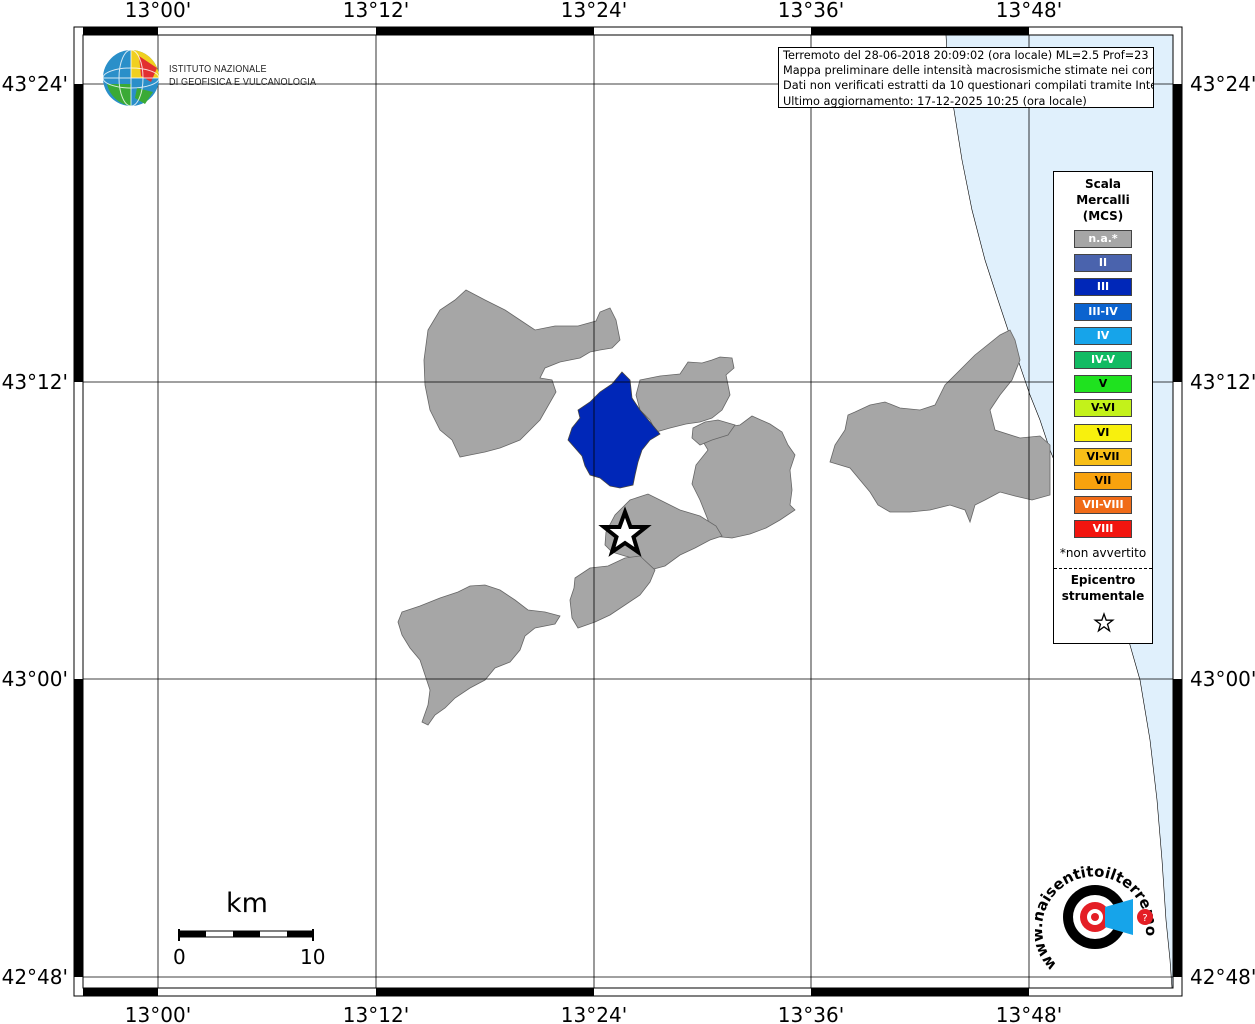 Image resolution: width=1255 pixels, height=1024 pixels. Describe the element at coordinates (1222, 977) in the screenshot. I see `lat-tick-right: 42°48'` at that location.